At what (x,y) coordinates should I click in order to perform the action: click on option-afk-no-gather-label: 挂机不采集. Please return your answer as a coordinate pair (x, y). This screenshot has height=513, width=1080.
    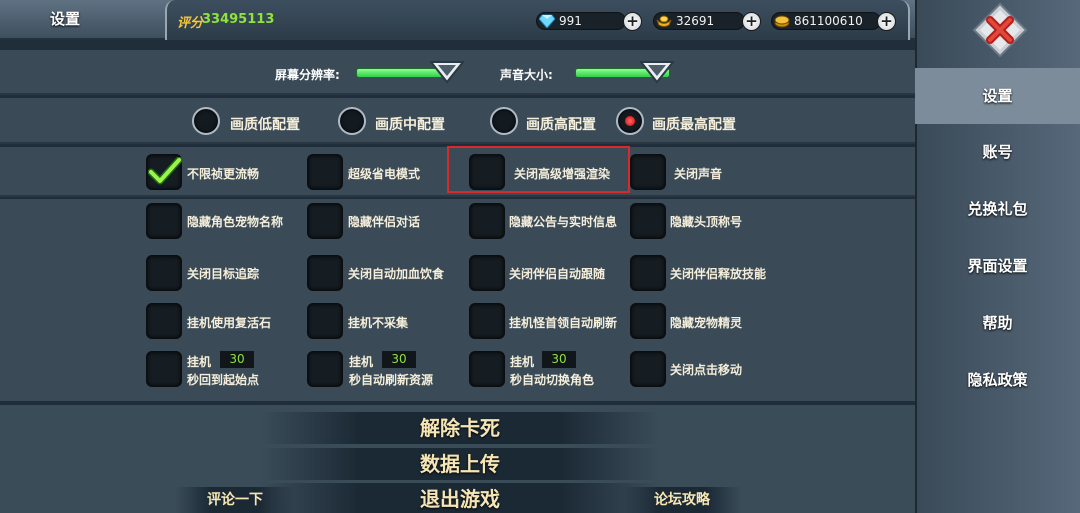
    Looking at the image, I should click on (378, 323).